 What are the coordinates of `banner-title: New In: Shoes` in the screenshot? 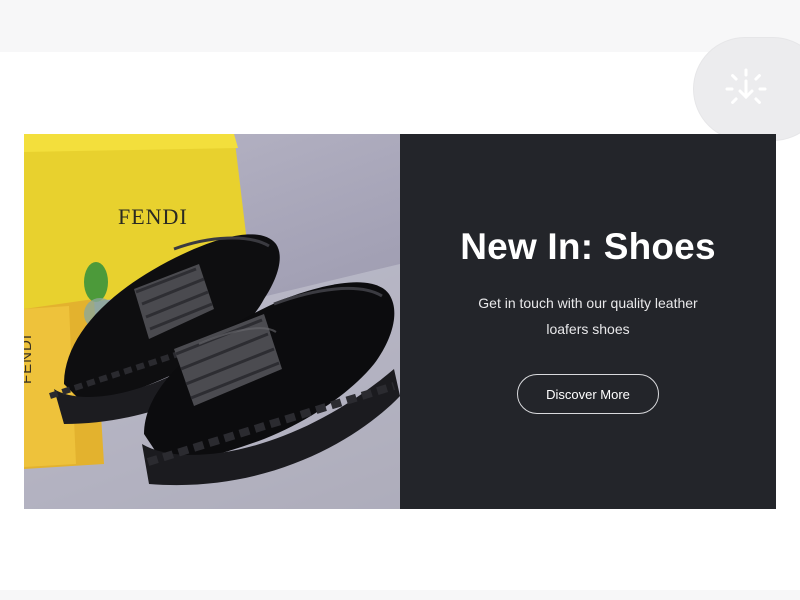 It's located at (588, 246).